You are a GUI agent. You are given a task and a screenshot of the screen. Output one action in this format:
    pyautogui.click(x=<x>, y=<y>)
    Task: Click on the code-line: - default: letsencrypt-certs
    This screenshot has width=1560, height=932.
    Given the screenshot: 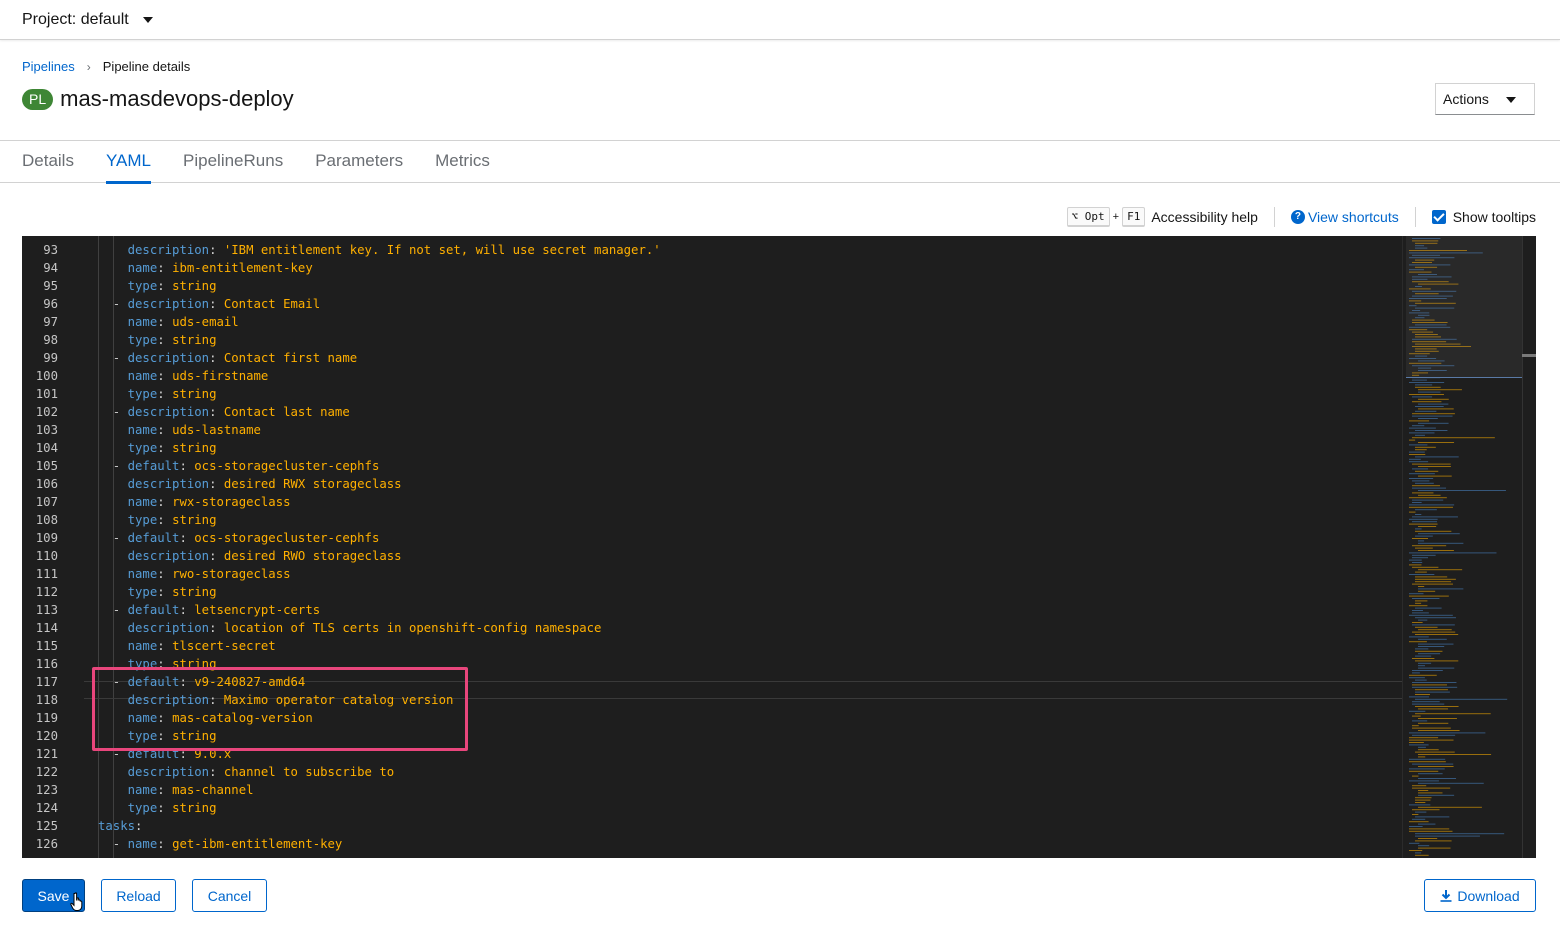 What is the action you would take?
    pyautogui.click(x=209, y=610)
    